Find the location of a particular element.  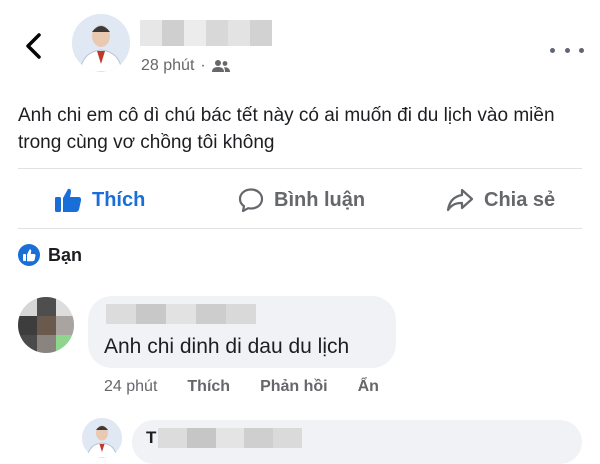

reply-name-blurred: T is located at coordinates (224, 438).